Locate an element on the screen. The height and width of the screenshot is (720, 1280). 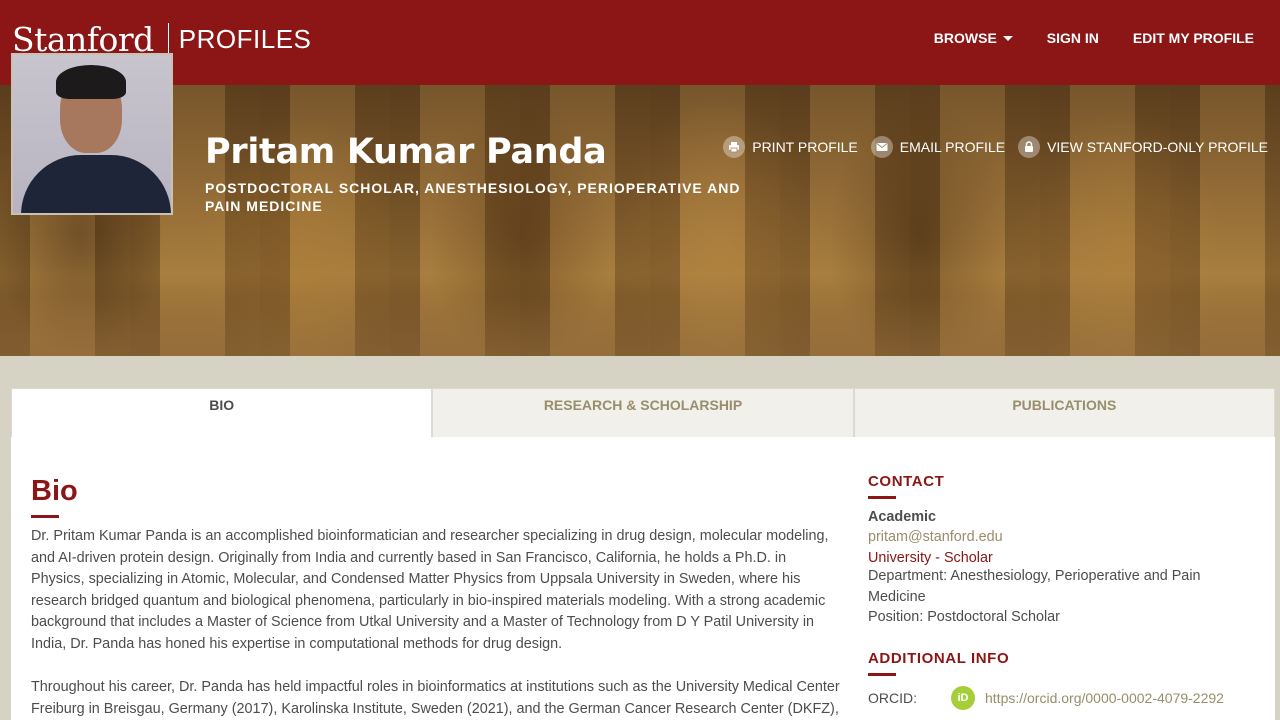
print-profile-label: PRINT PROFILE is located at coordinates (805, 147).